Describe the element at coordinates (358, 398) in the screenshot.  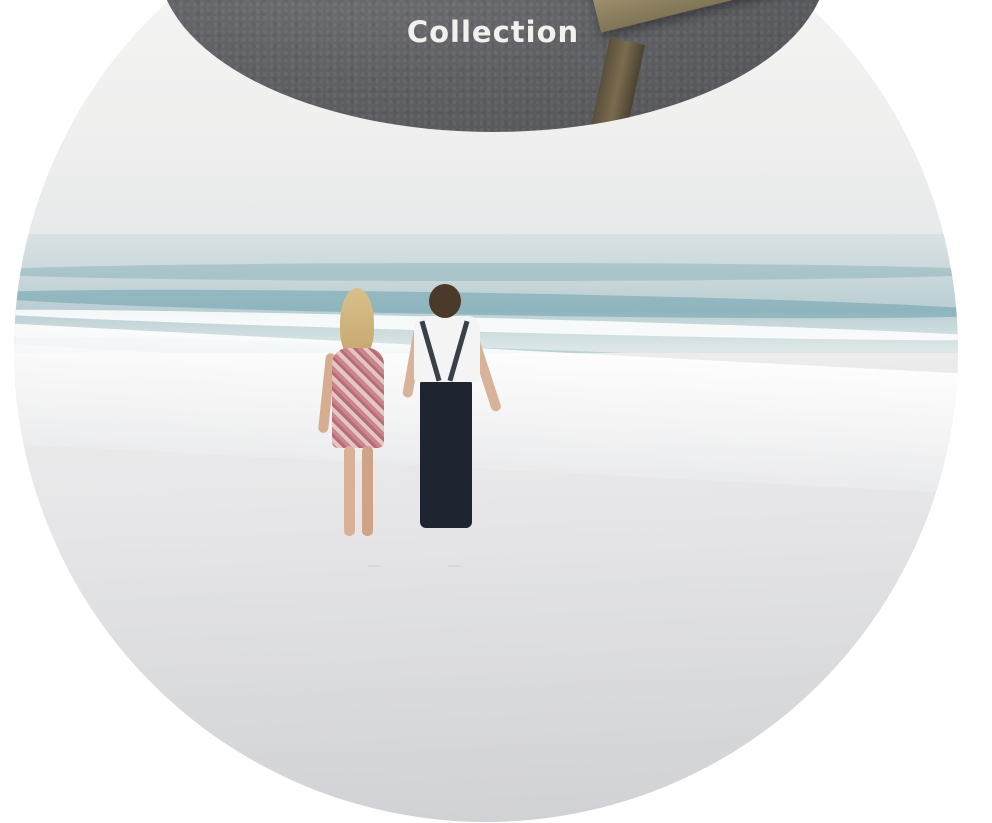
I see `woman-dress` at that location.